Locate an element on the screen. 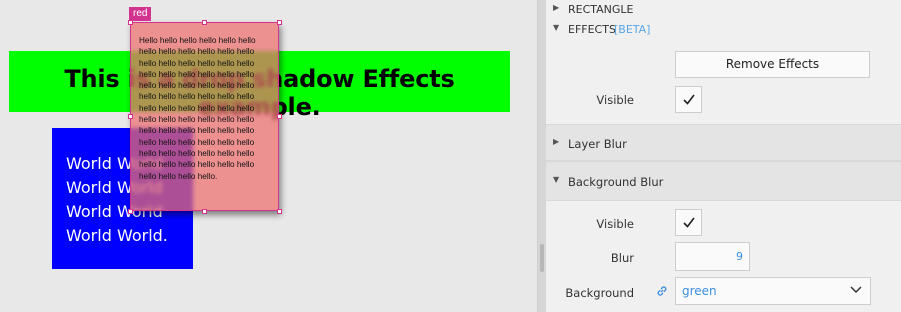 The height and width of the screenshot is (312, 901). resize-handle-top-middle is located at coordinates (204, 22).